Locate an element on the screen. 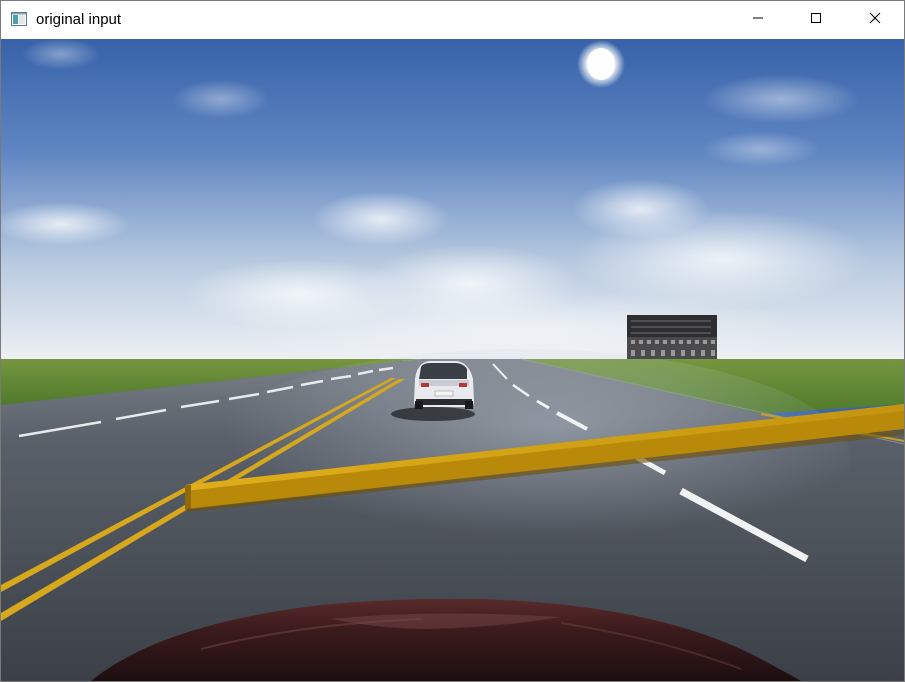 This screenshot has width=905, height=682. minimize-button is located at coordinates (758, 20).